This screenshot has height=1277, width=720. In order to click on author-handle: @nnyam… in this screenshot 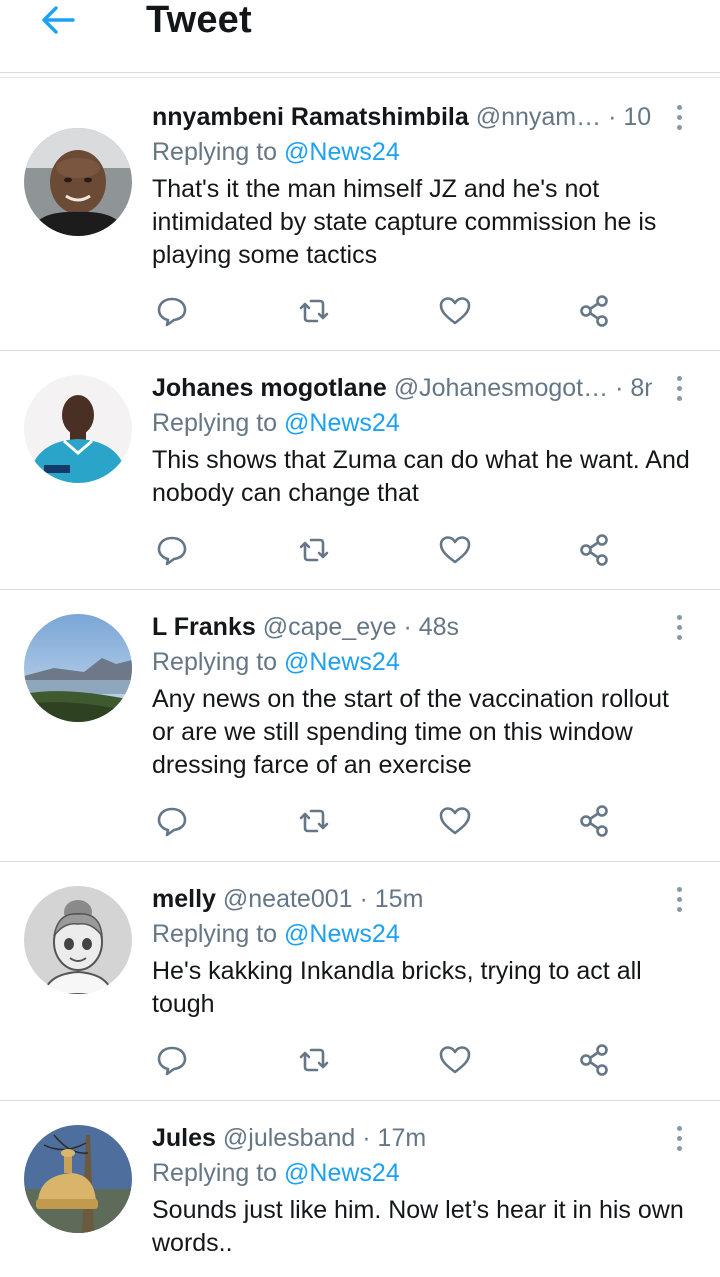, I will do `click(538, 117)`.